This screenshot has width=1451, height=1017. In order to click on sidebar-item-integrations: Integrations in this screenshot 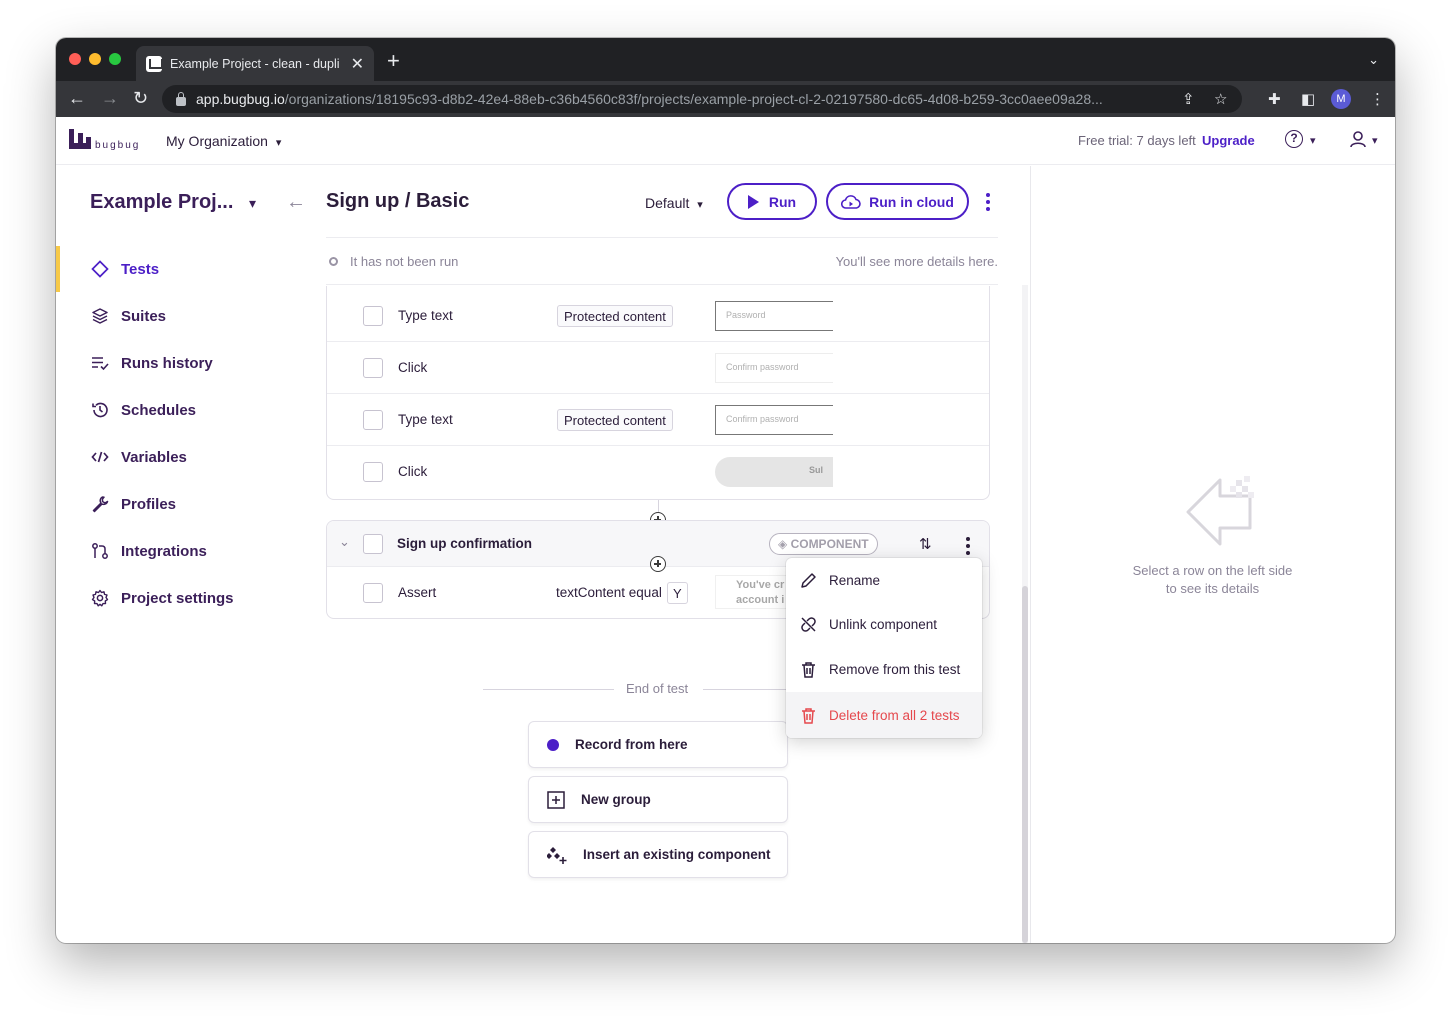, I will do `click(149, 551)`.